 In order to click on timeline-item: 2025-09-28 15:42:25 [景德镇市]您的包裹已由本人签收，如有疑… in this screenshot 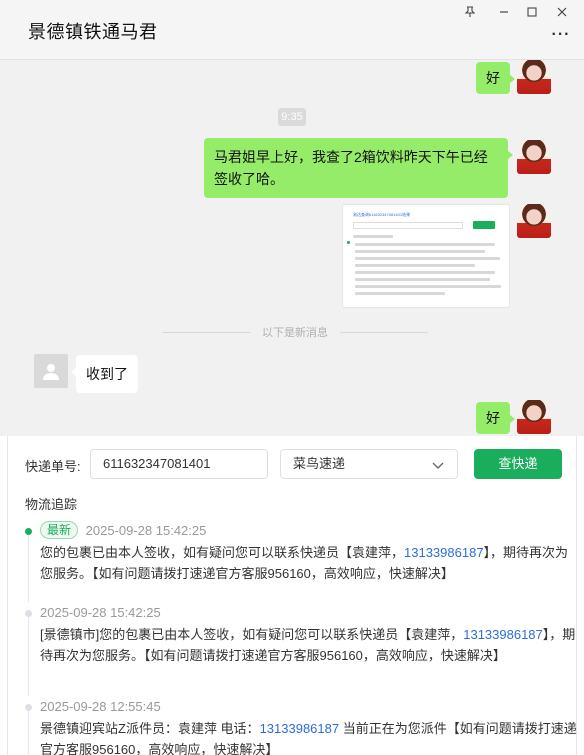, I will do `click(300, 649)`.